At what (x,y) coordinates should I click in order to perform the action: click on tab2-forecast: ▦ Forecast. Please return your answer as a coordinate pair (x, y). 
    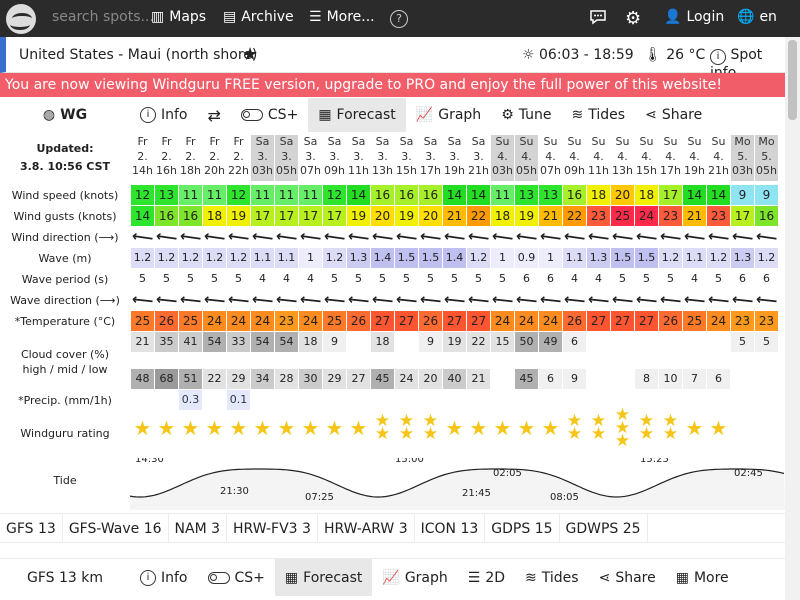
    Looking at the image, I should click on (323, 577).